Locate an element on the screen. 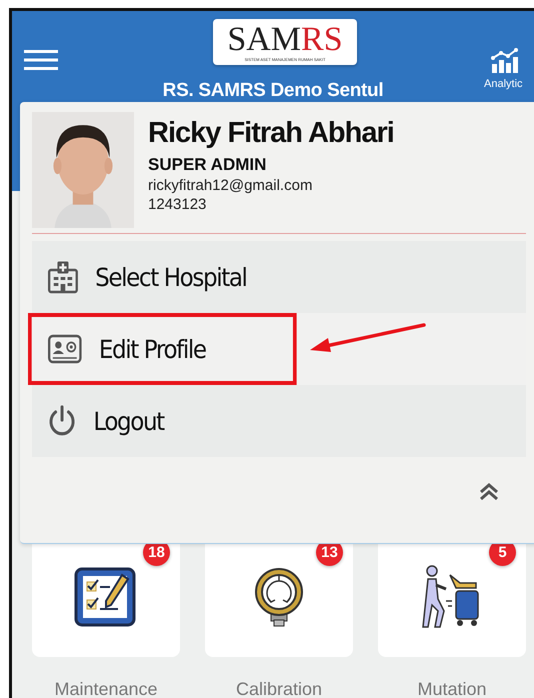  tile-label: Maintenance is located at coordinates (106, 688).